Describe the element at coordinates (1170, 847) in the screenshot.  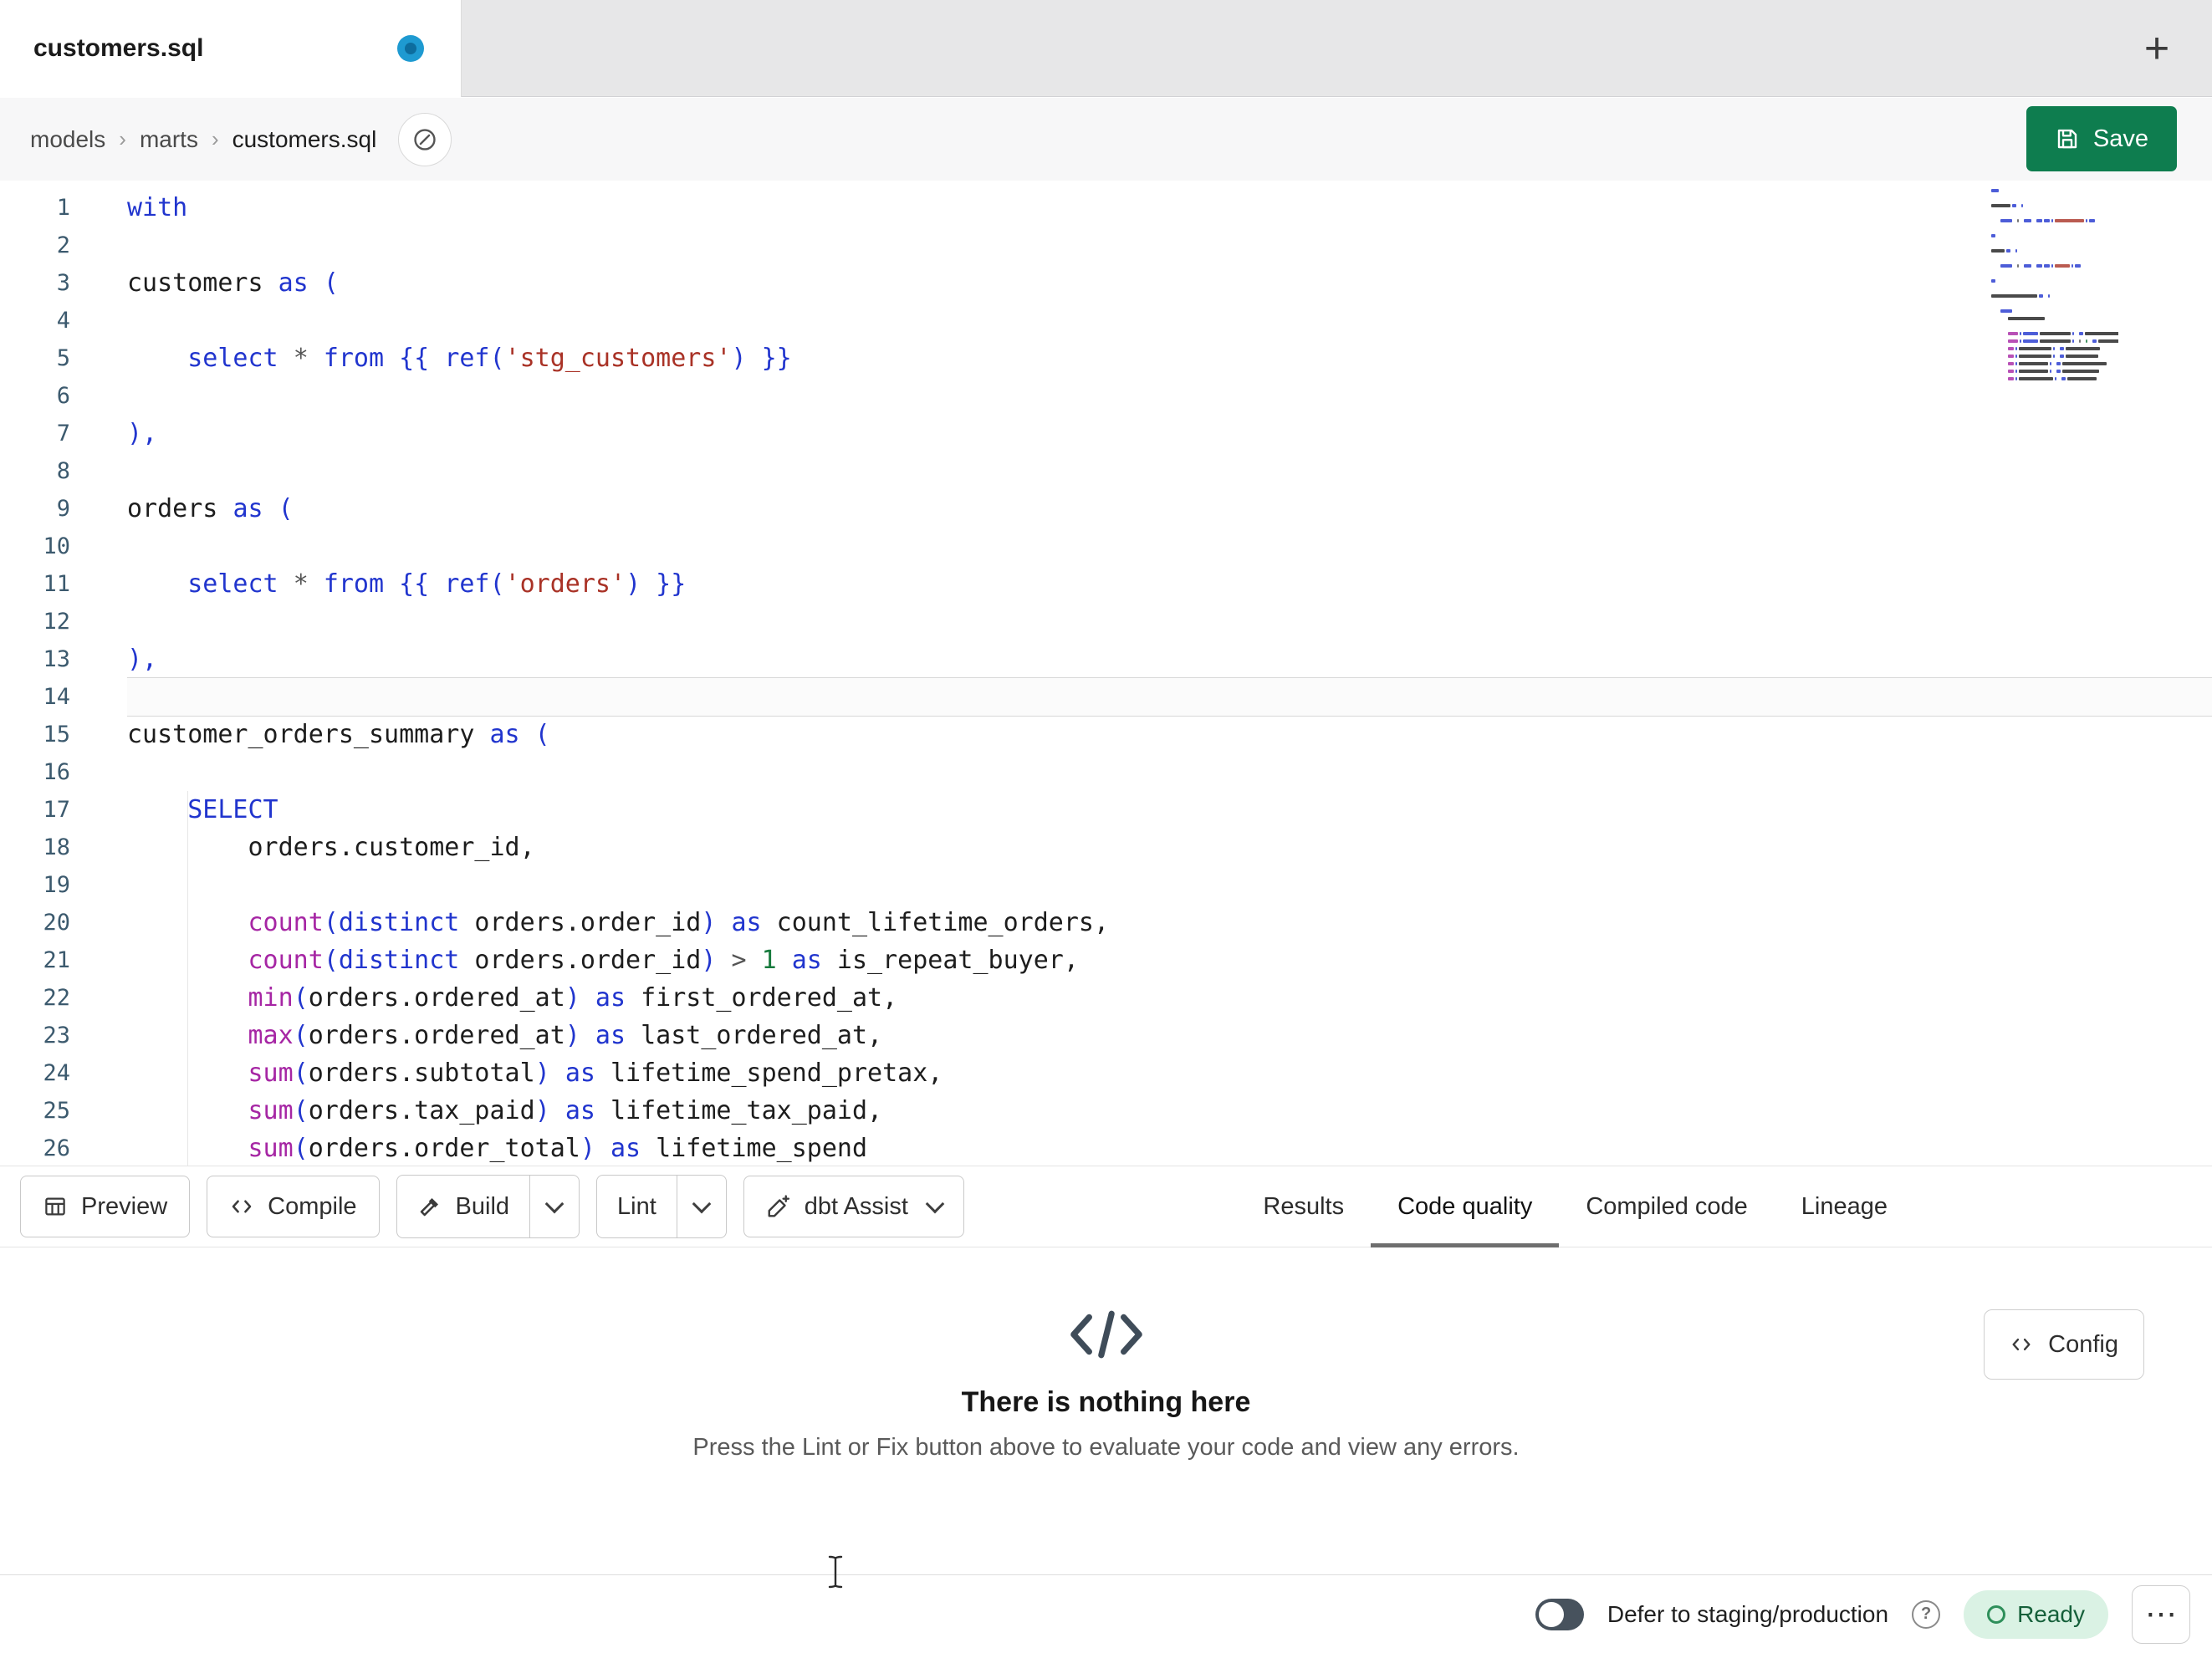
I see `code-line-18: orders.customer_id,` at that location.